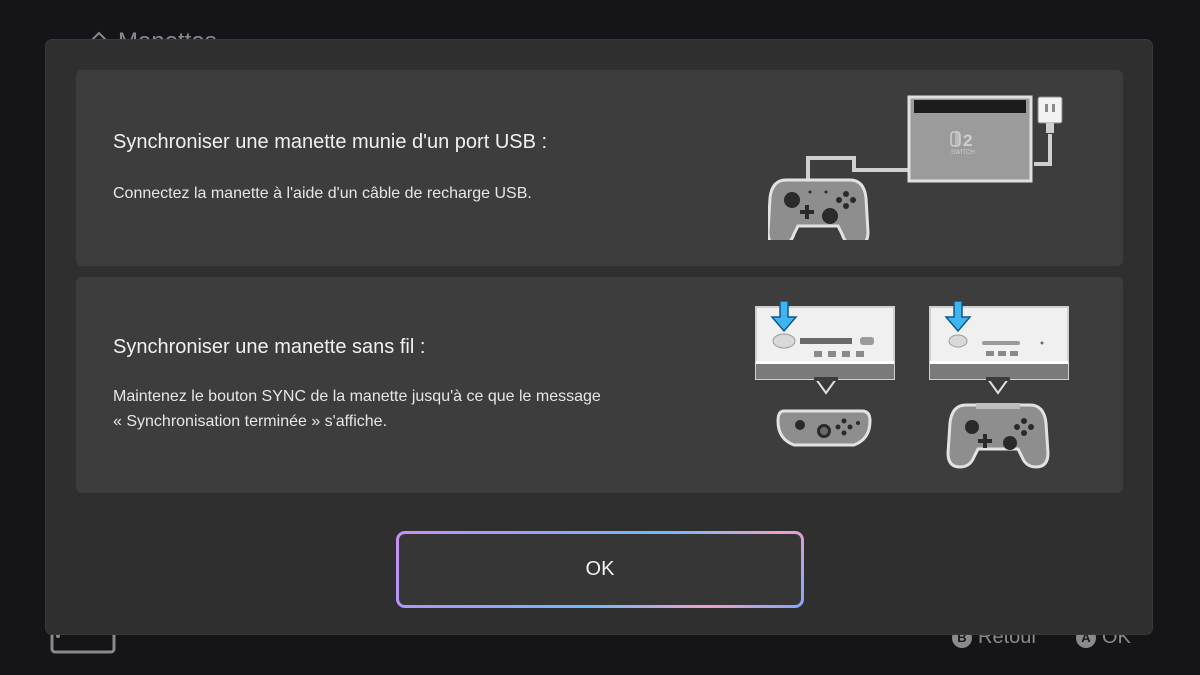  I want to click on usb-connection-illustration: 2 SWITCH, so click(915, 167).